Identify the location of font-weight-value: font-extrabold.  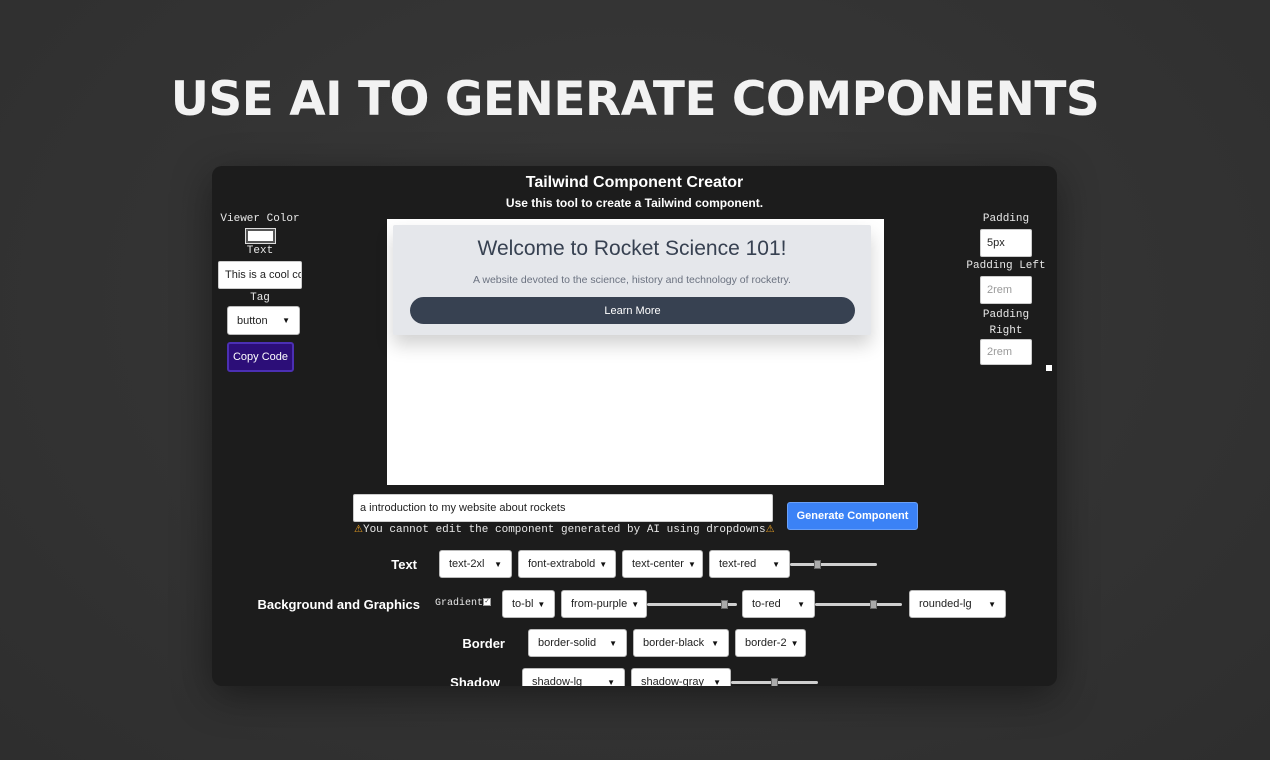
(562, 564).